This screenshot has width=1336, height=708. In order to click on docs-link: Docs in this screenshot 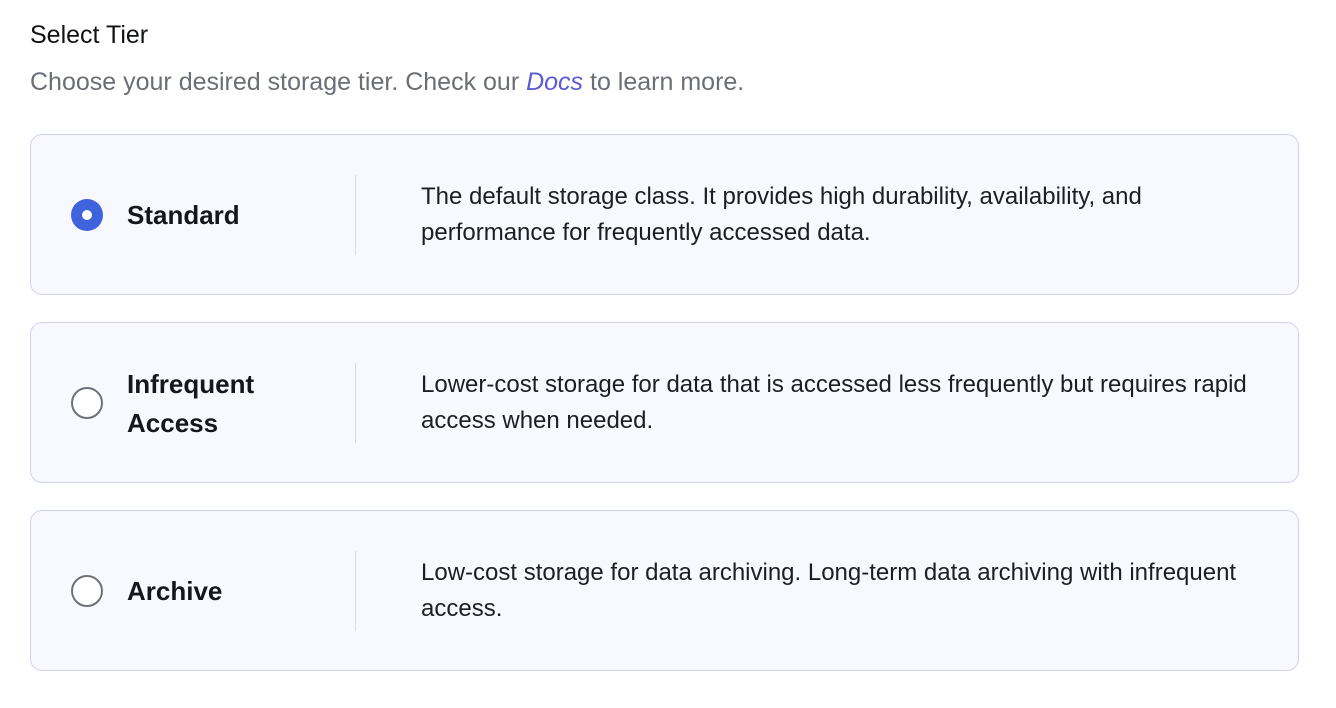, I will do `click(554, 82)`.